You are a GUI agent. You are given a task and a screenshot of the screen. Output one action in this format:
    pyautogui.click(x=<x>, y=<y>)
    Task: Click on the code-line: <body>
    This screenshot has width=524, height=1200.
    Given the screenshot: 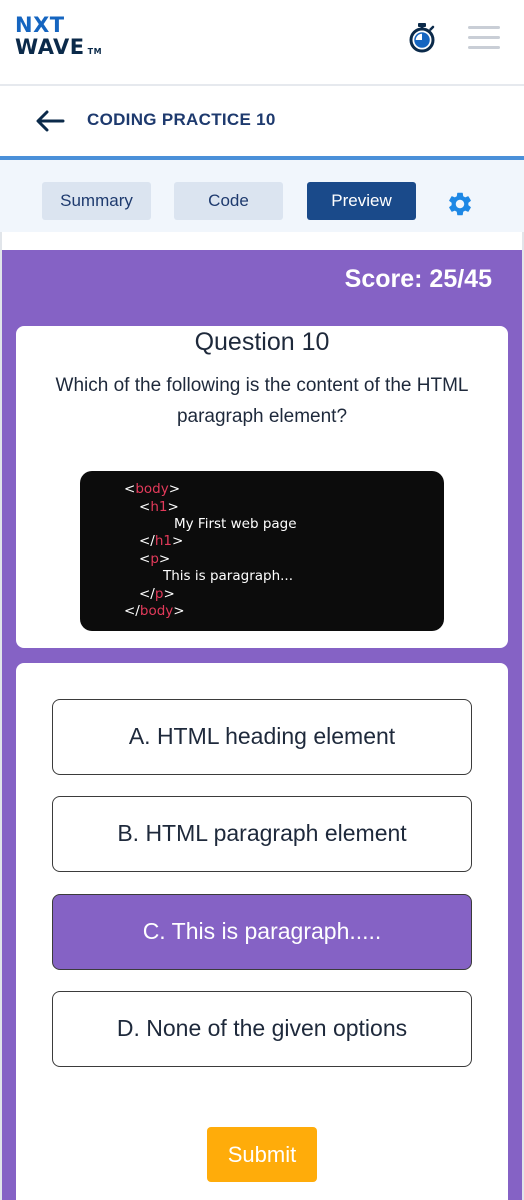 What is the action you would take?
    pyautogui.click(x=152, y=489)
    